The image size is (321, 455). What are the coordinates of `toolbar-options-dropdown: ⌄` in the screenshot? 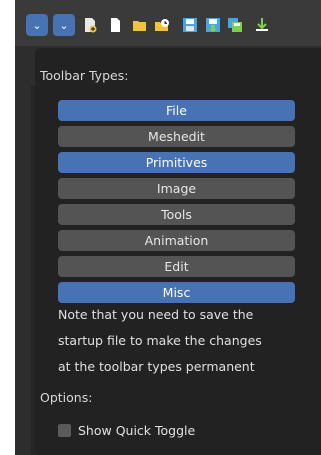 It's located at (64, 25).